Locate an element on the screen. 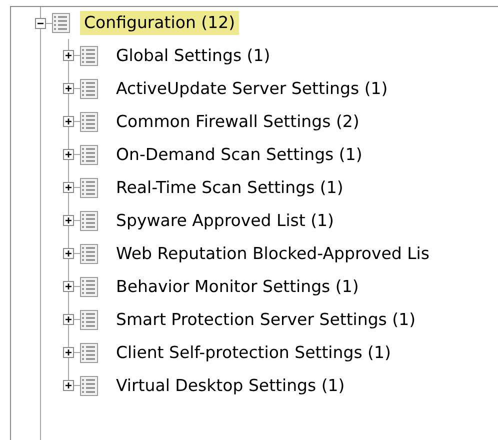 The image size is (498, 440). tree-item-label: Behavior Monitor Settings (1) is located at coordinates (237, 286).